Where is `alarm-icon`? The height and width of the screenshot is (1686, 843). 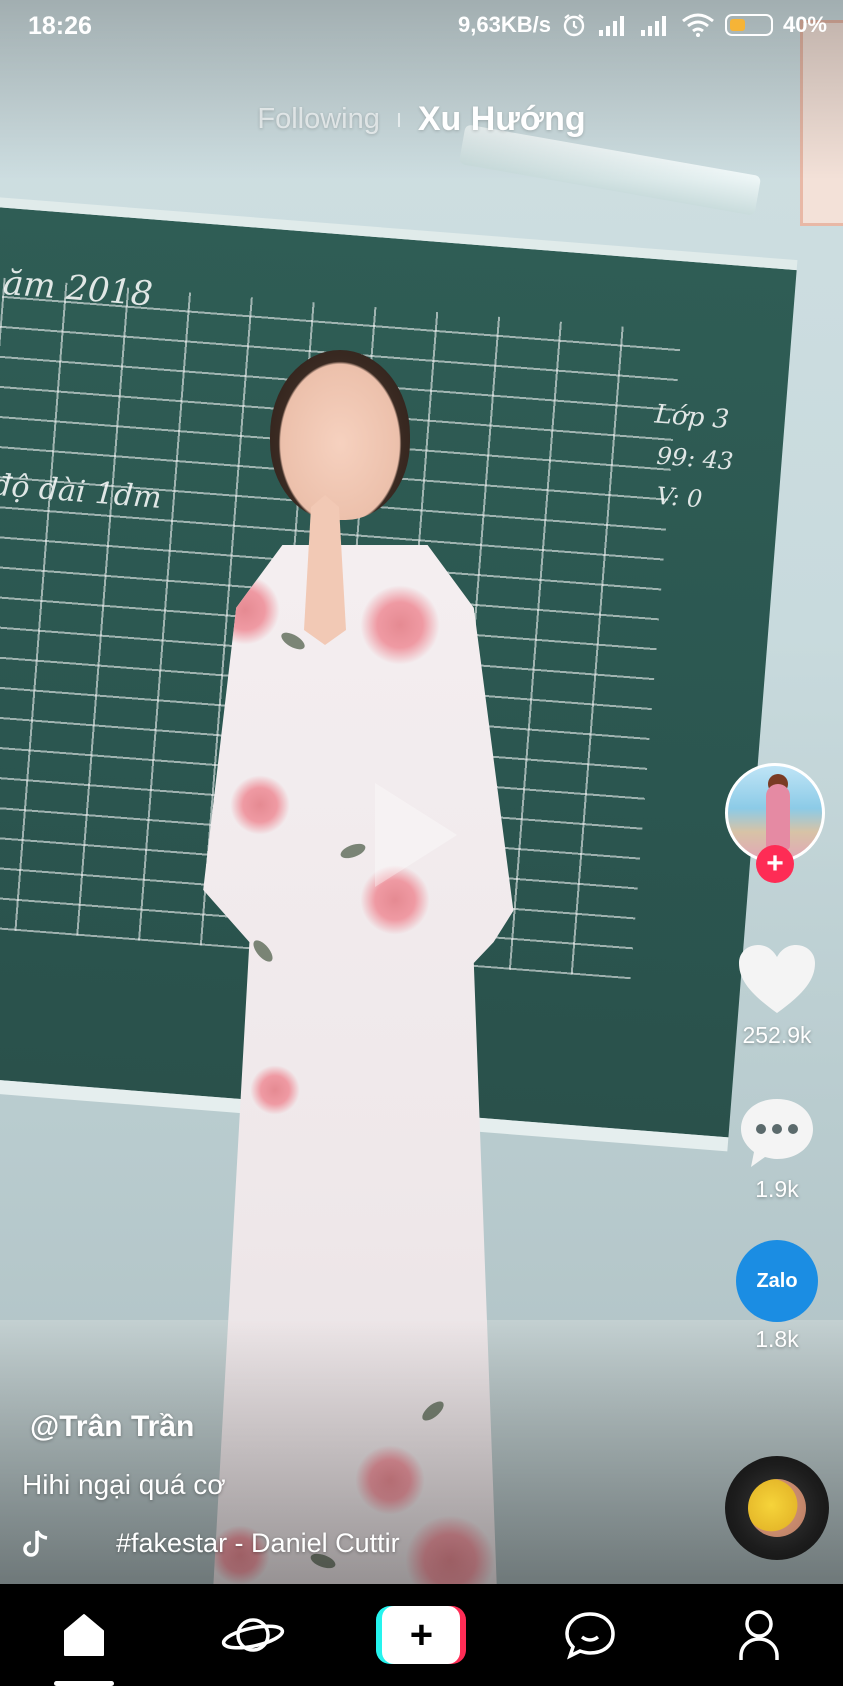 alarm-icon is located at coordinates (574, 25).